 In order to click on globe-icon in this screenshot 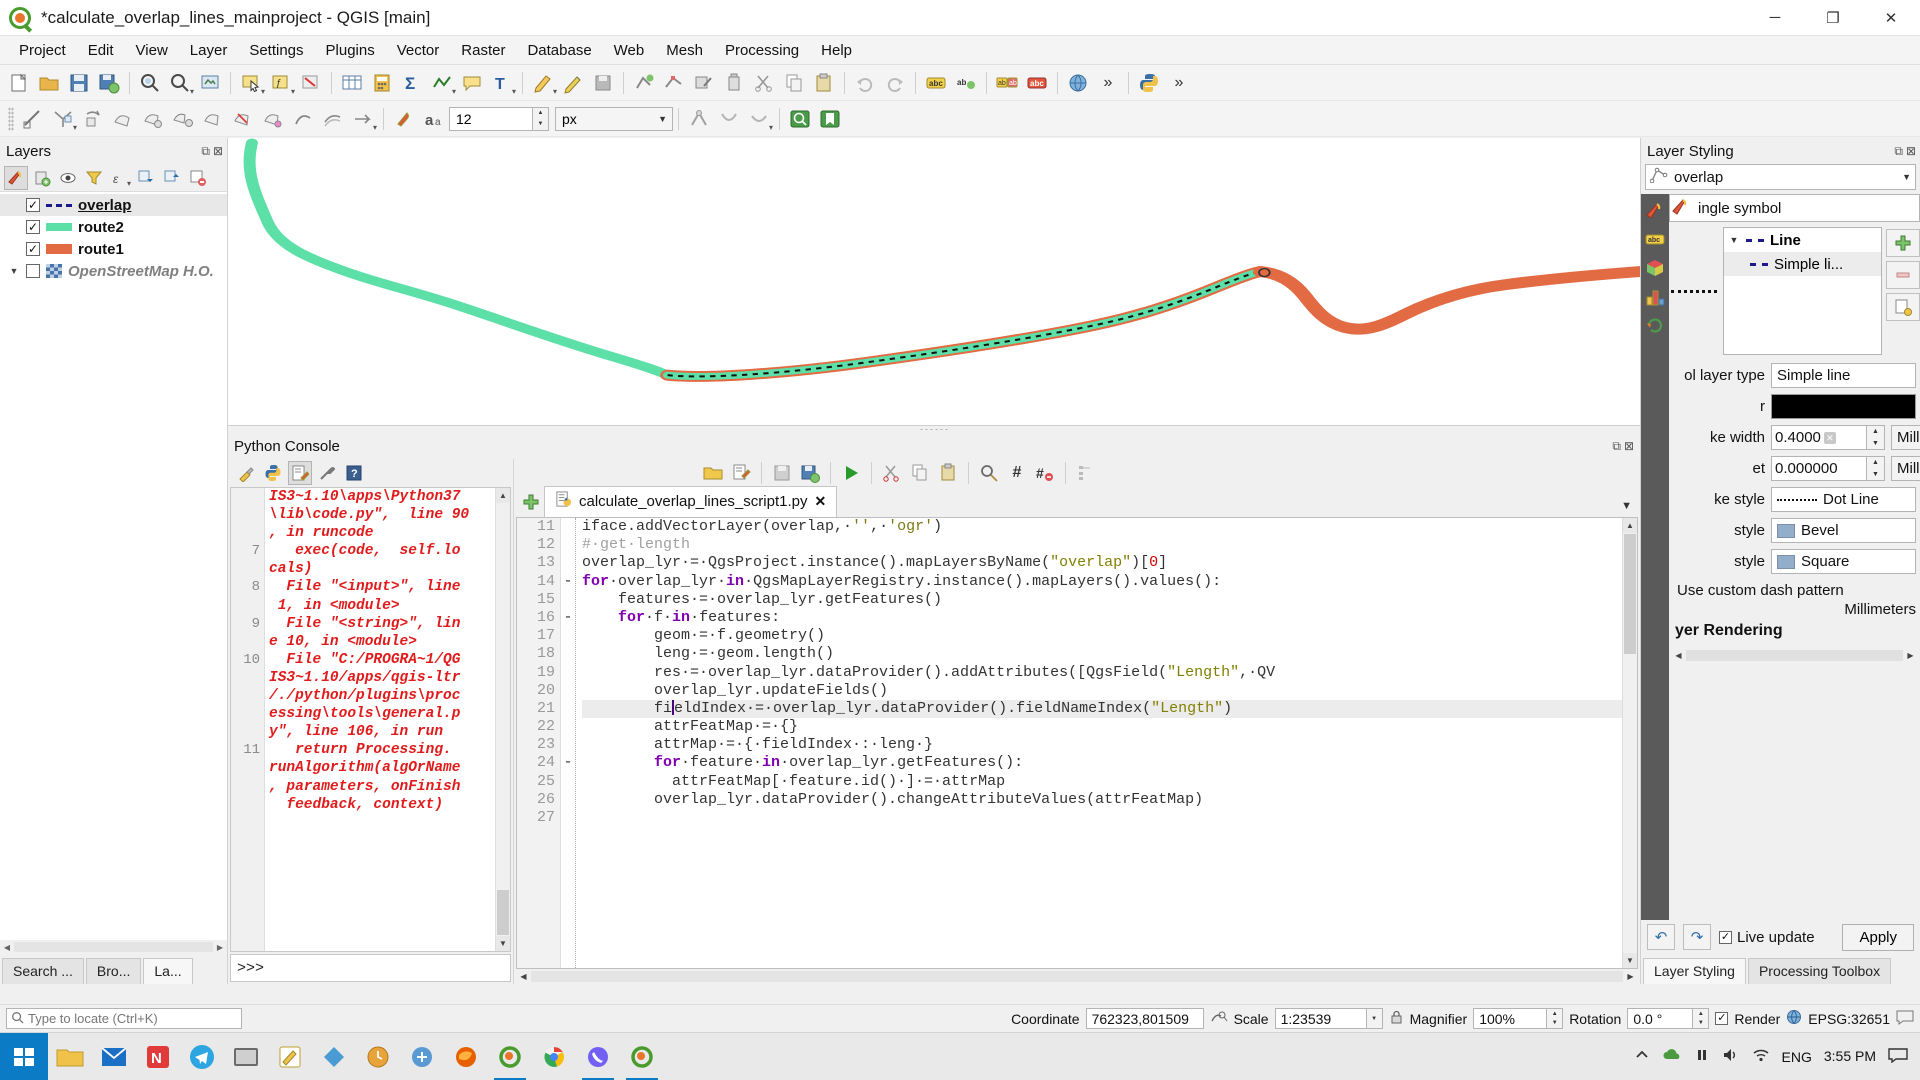, I will do `click(1078, 83)`.